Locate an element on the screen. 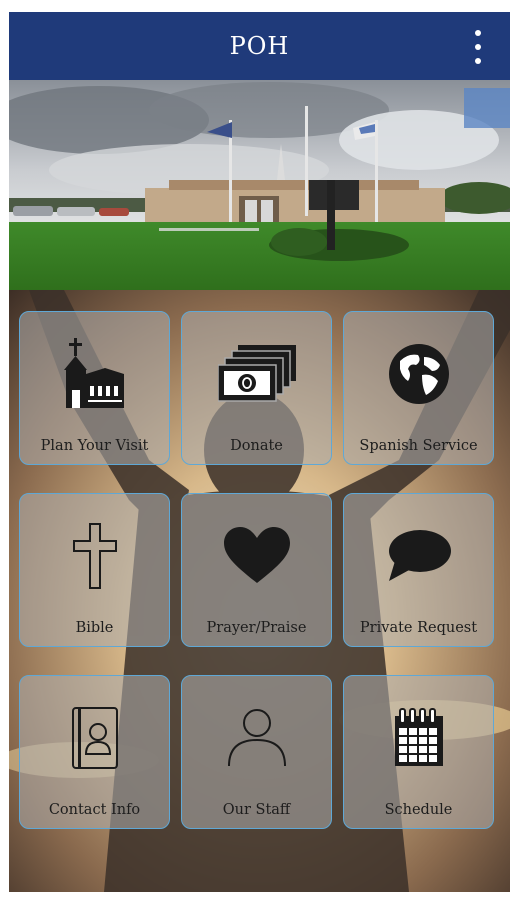 Image resolution: width=517 pixels, height=900 pixels. app-title: POH is located at coordinates (259, 46).